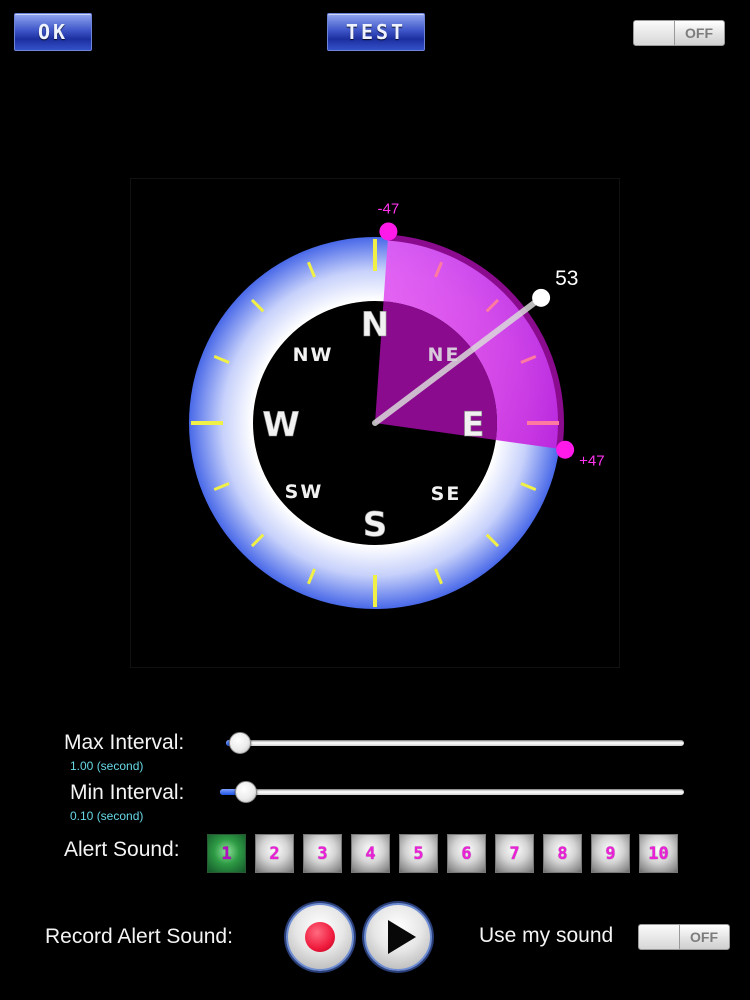  Describe the element at coordinates (274, 853) in the screenshot. I see `alert-sound-option: 2` at that location.